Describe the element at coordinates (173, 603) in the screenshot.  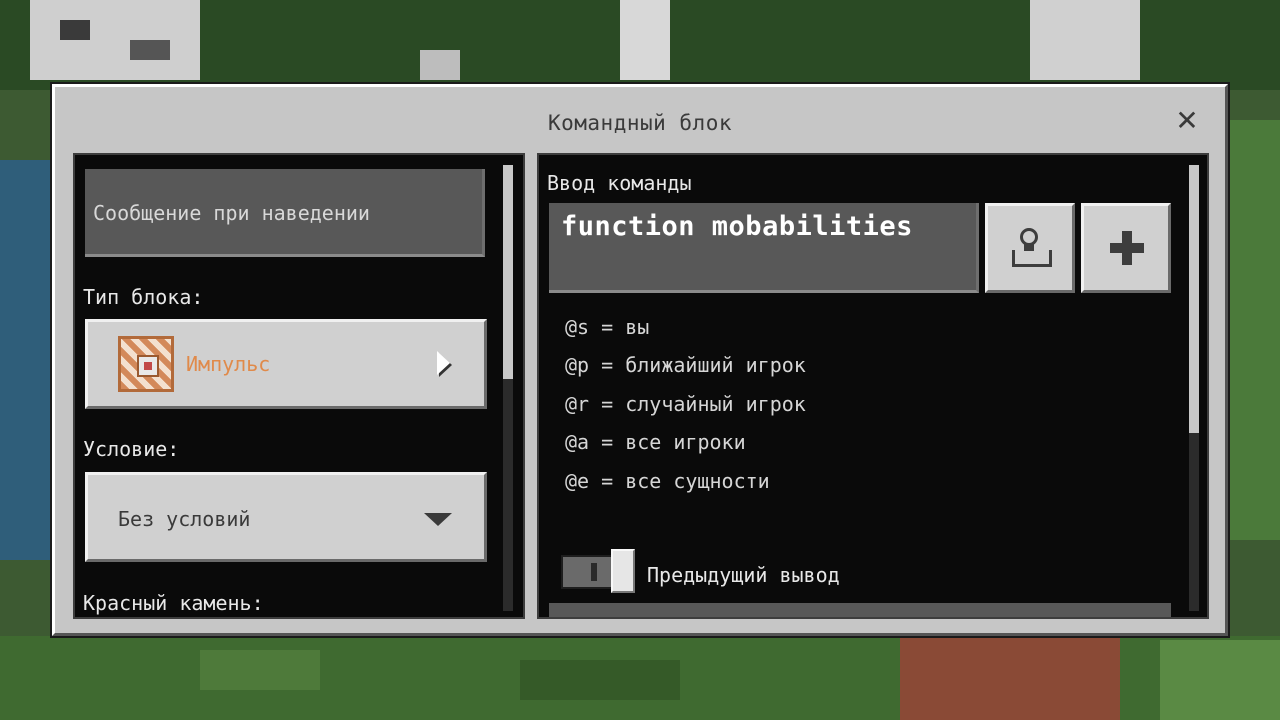
I see `redstone-label: Красный камень:` at that location.